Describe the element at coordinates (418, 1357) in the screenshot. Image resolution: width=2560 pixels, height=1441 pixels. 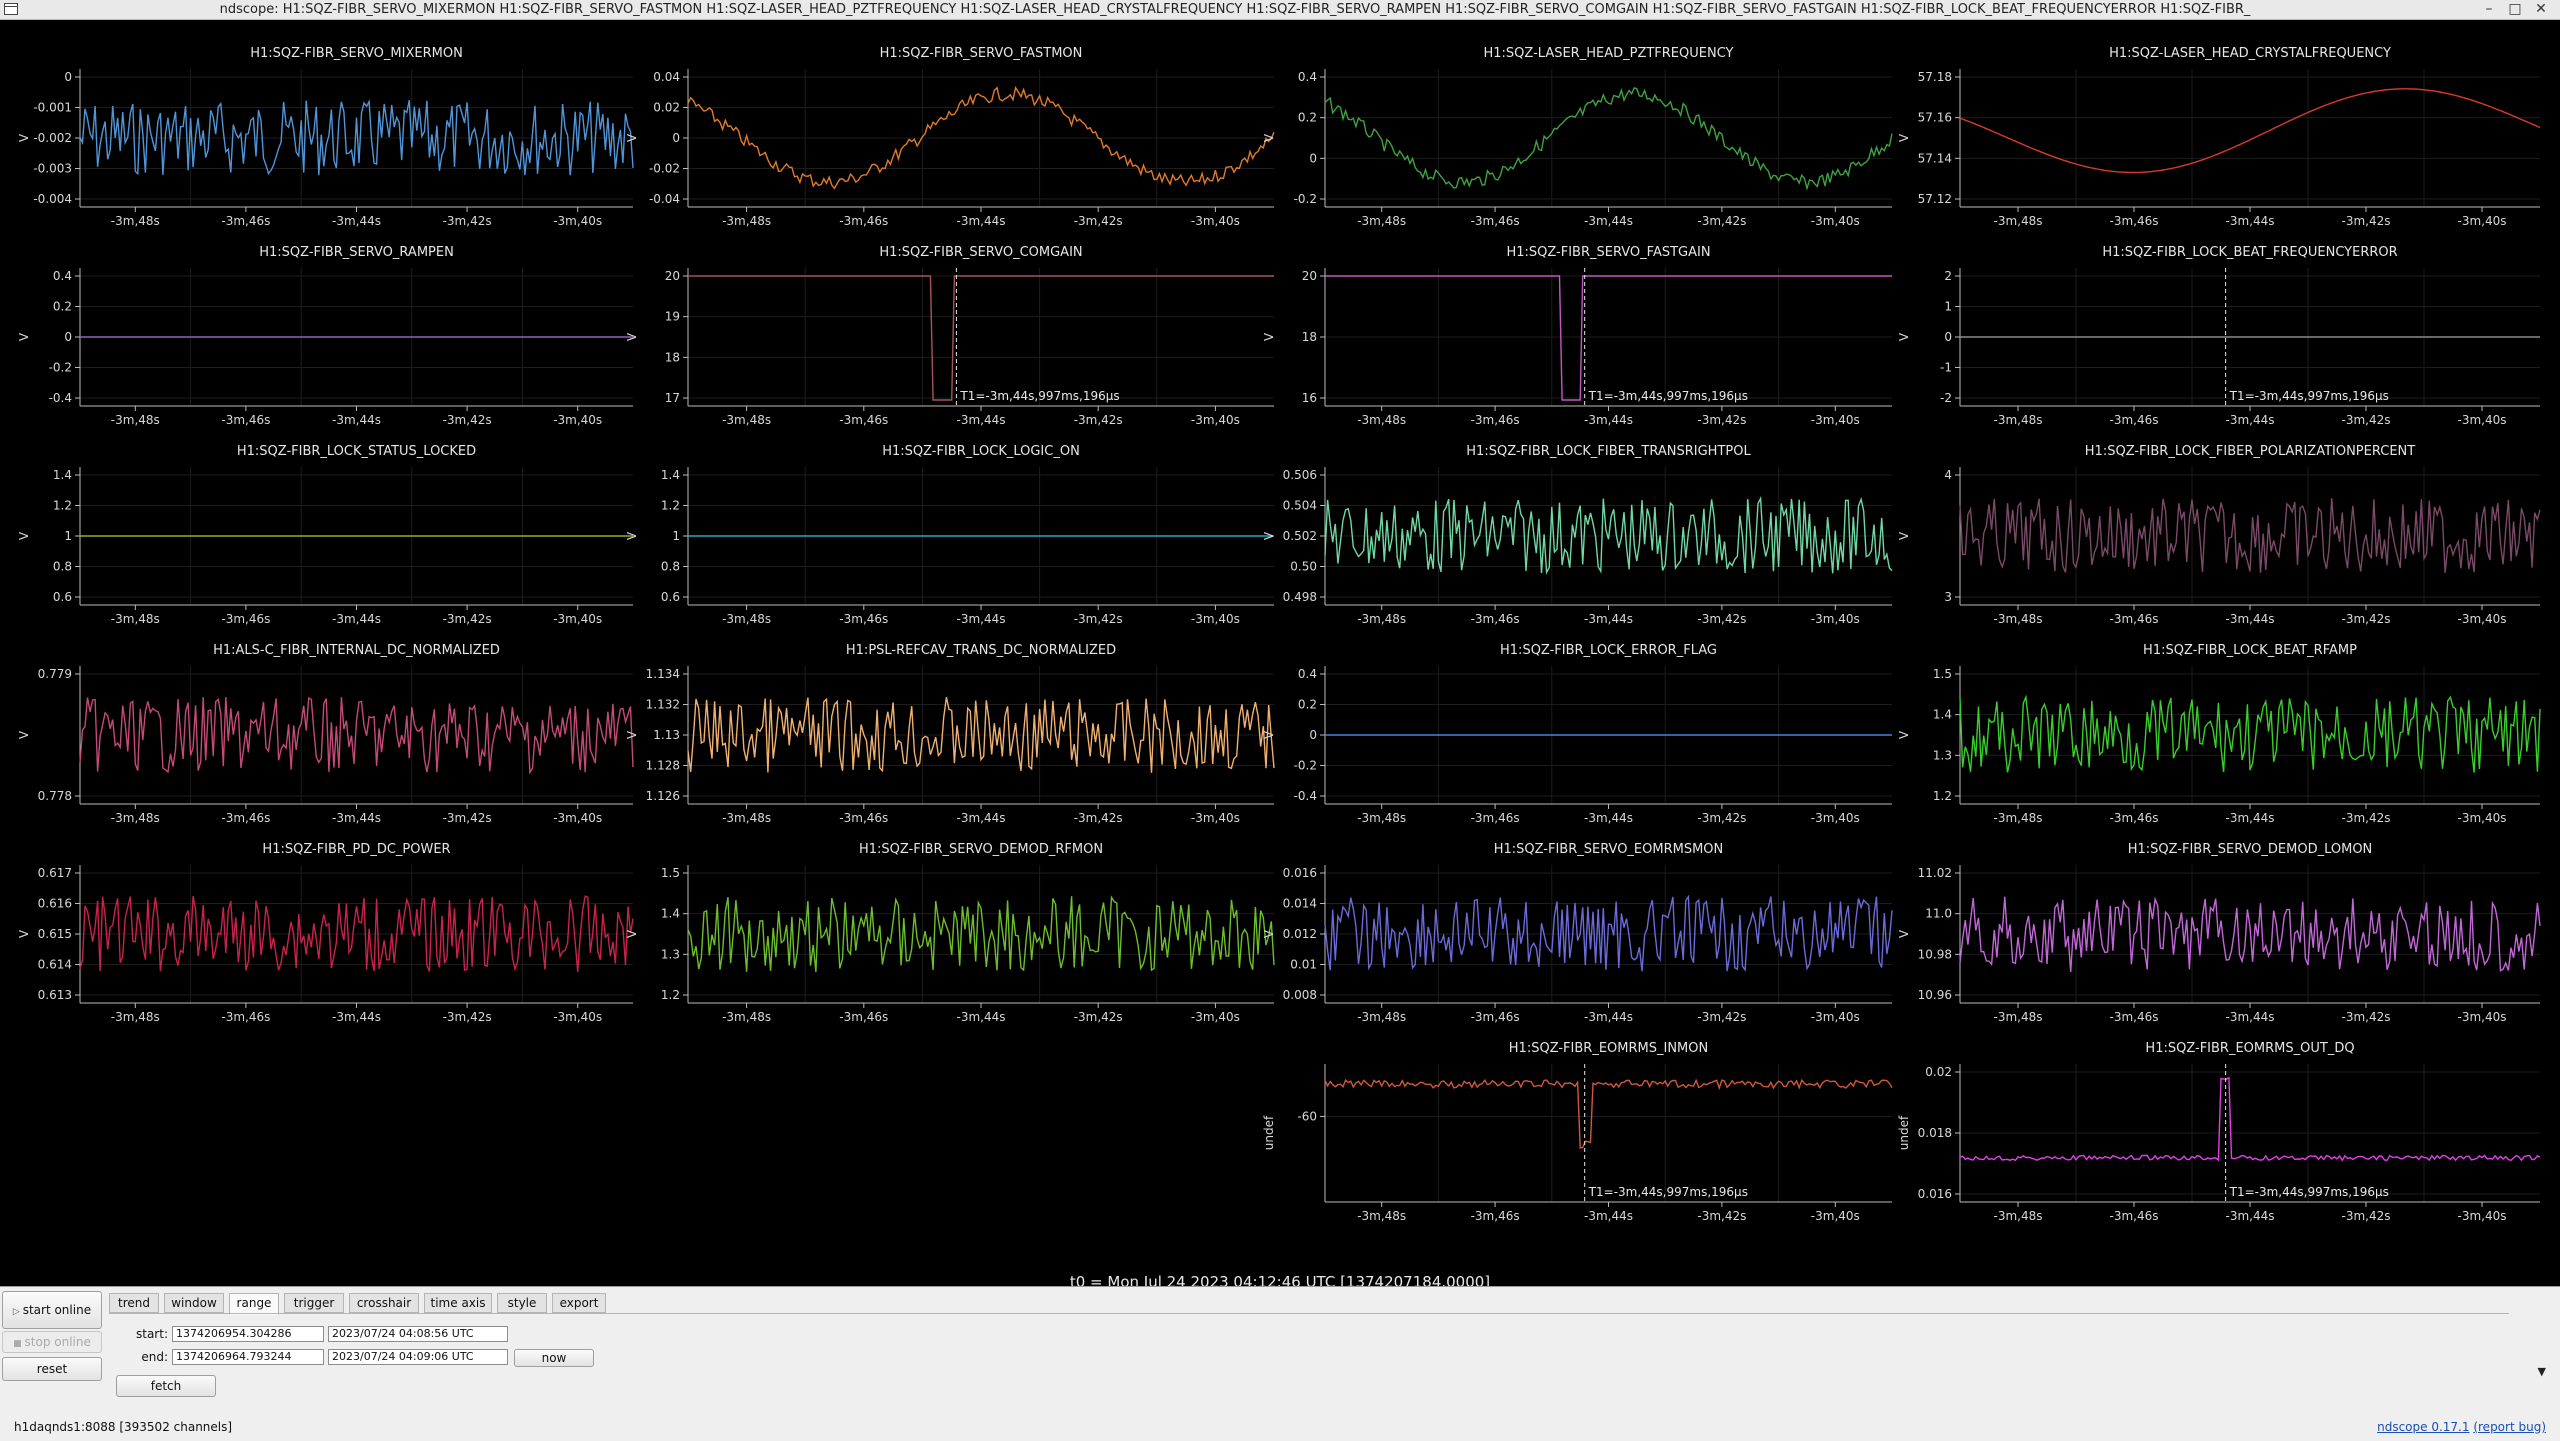
I see `end-utc-field: 2023/07/24 04:09:06 UTC` at that location.